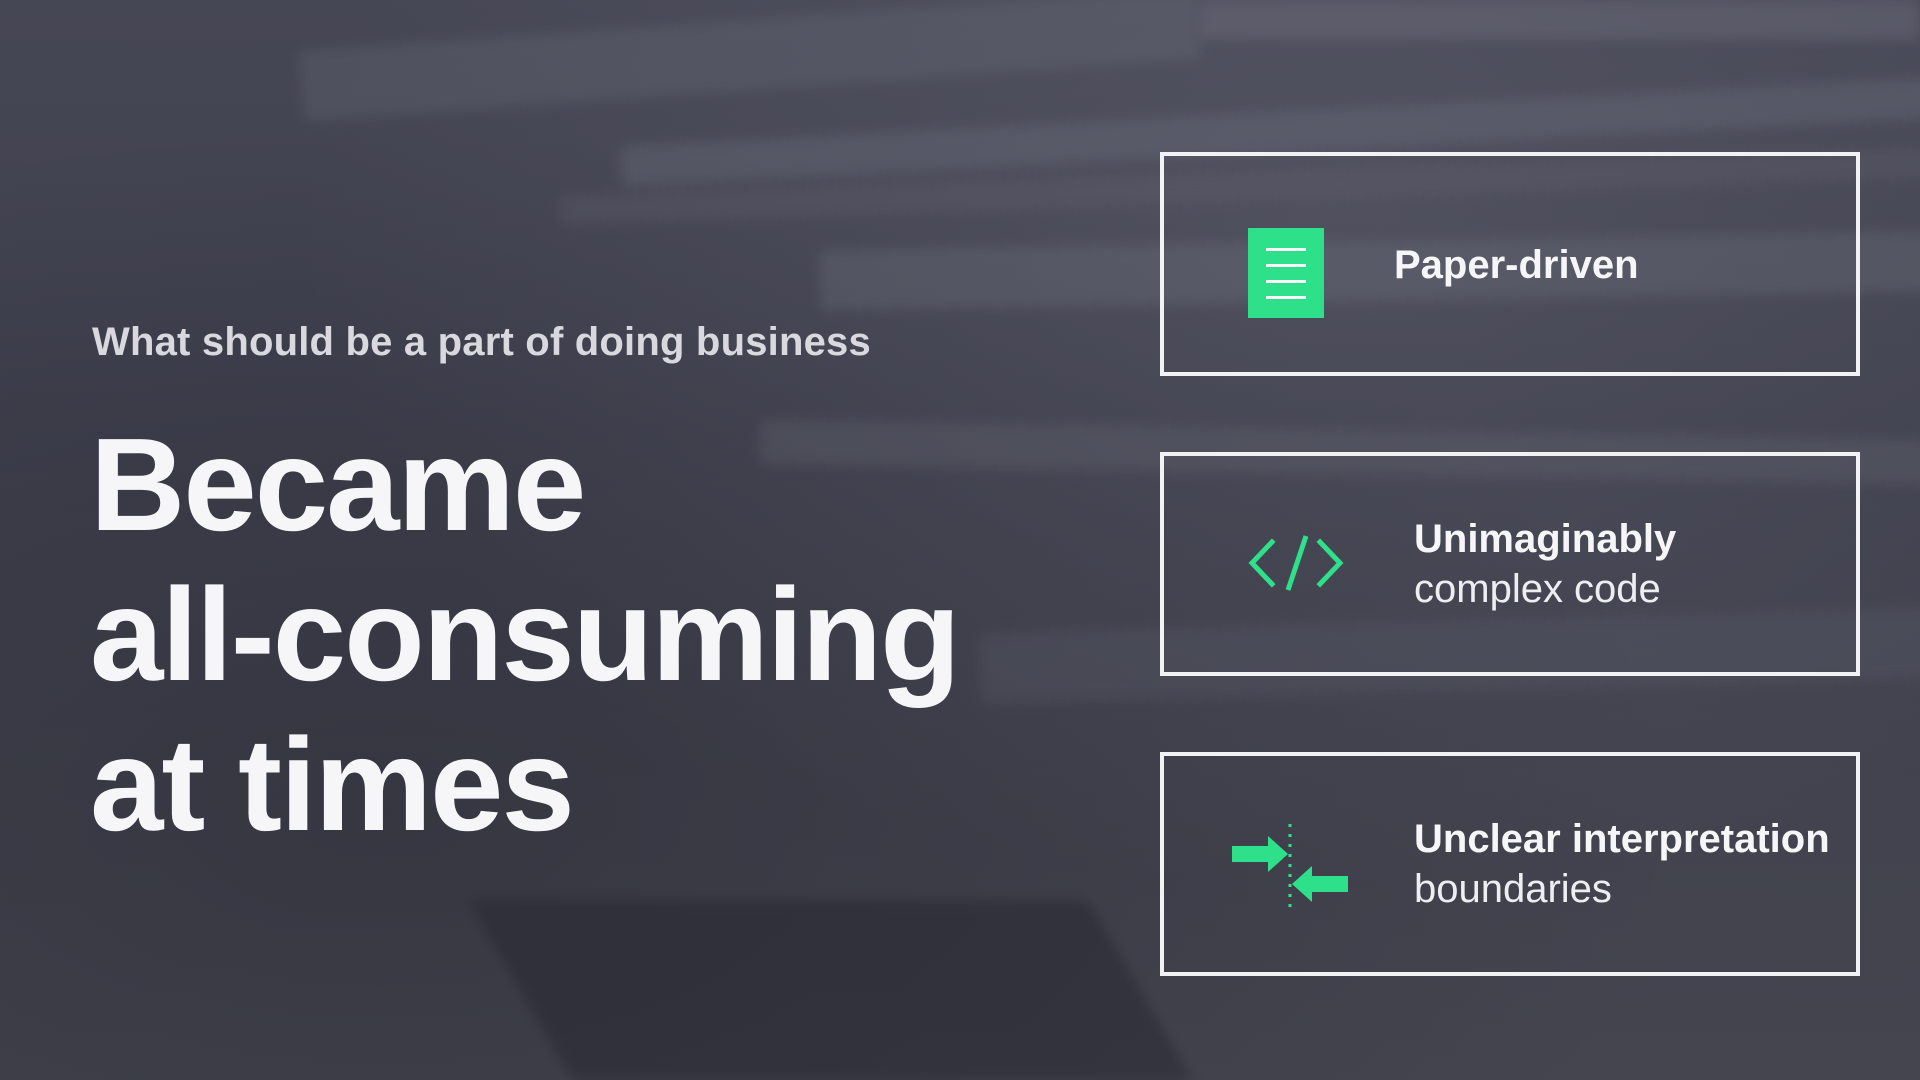  What do you see at coordinates (1545, 564) in the screenshot?
I see `card-text: Unimaginably complex code` at bounding box center [1545, 564].